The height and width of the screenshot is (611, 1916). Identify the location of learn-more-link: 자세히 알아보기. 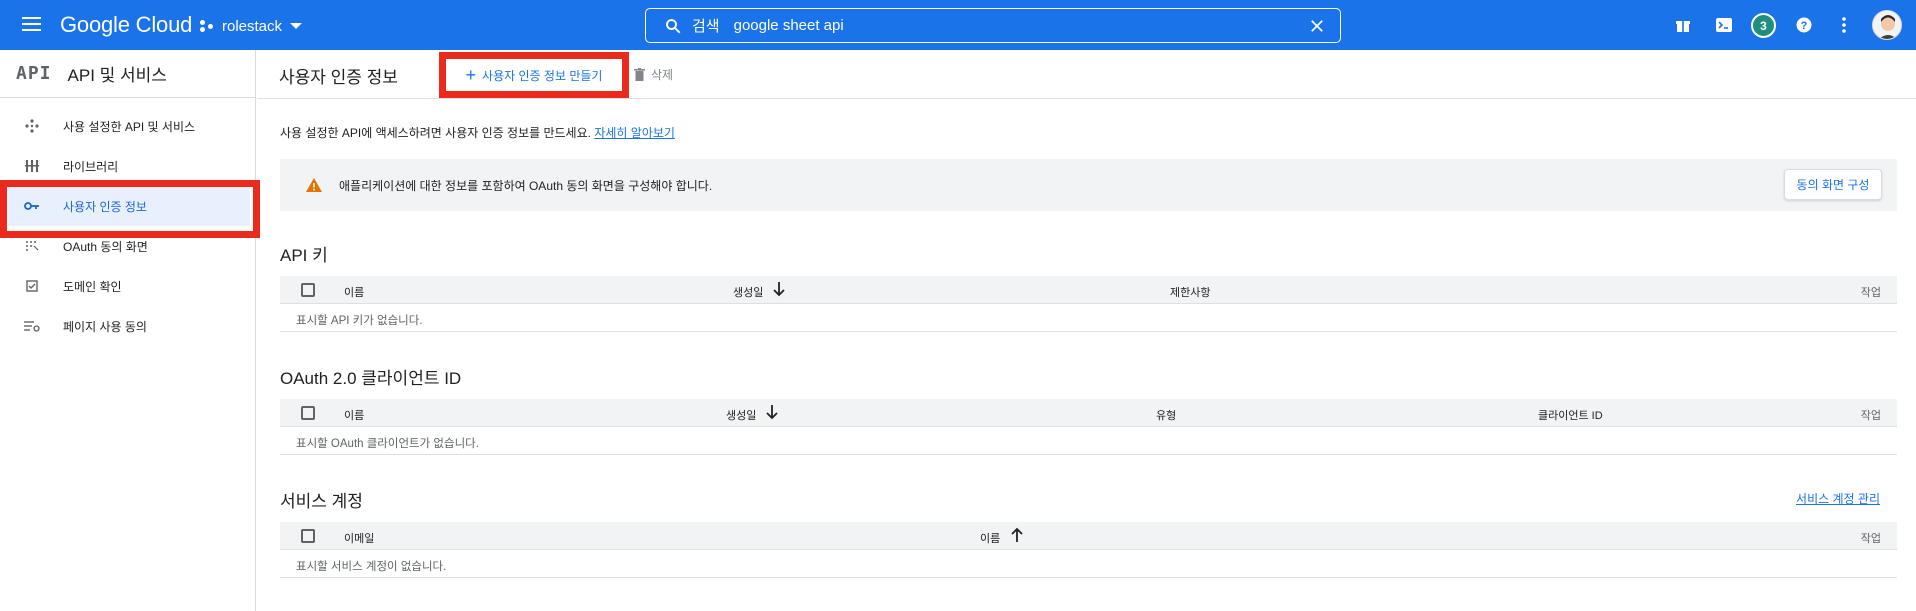
(634, 133).